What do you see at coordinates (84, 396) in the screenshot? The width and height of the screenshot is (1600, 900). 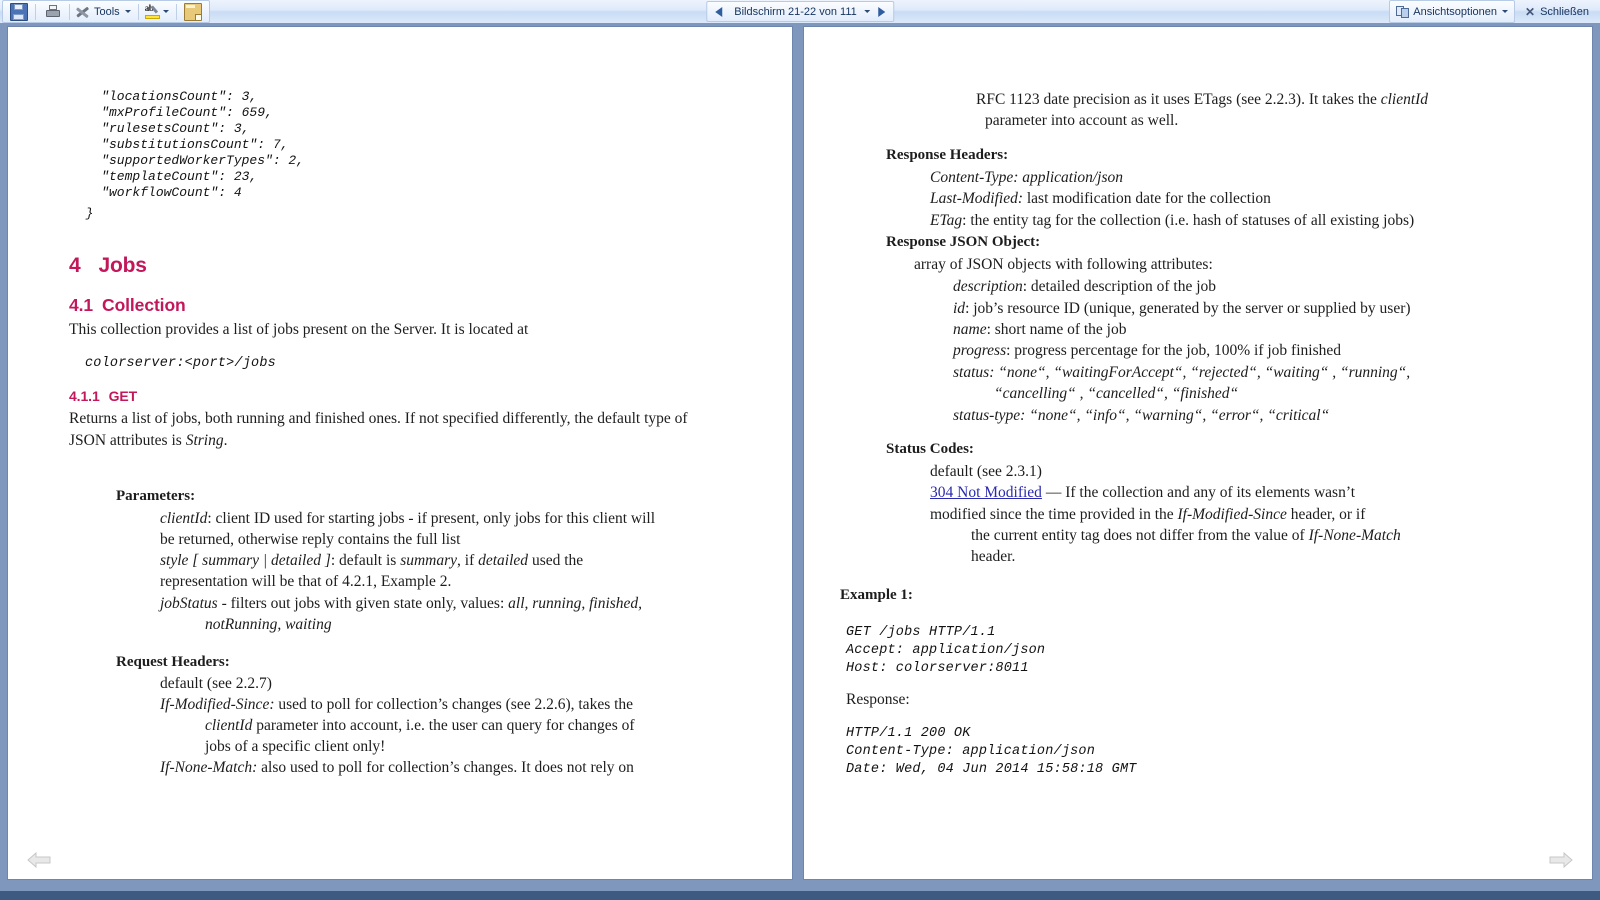 I see `heading-number: 4.1.1` at bounding box center [84, 396].